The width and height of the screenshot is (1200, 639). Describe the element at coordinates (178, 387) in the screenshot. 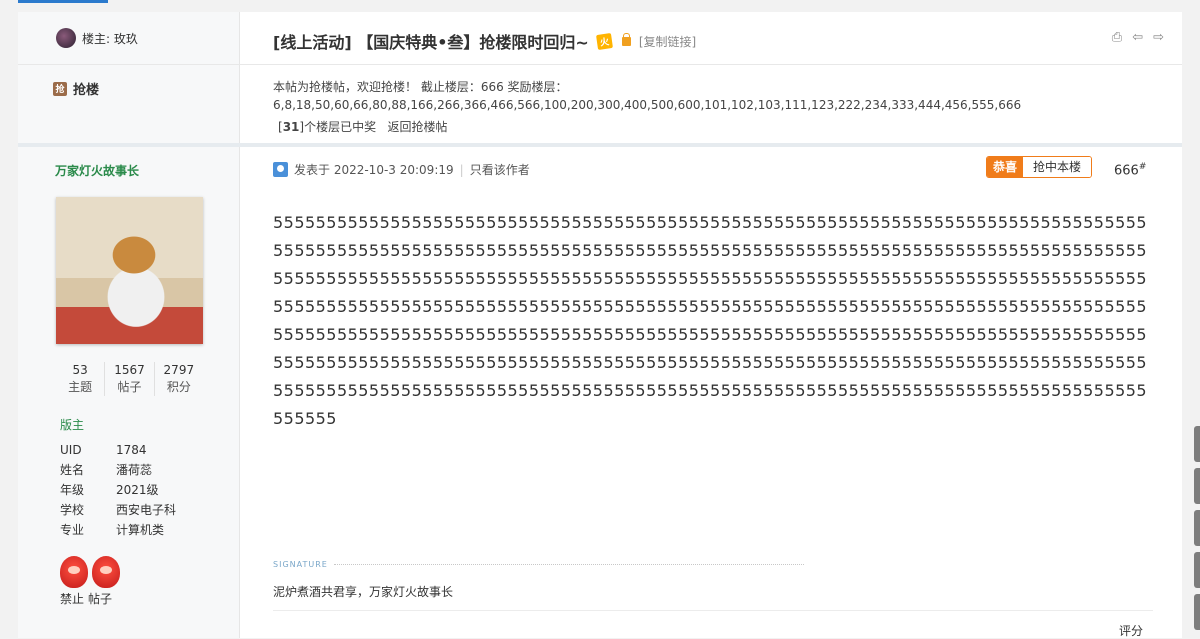

I see `stat-label: 积分` at that location.